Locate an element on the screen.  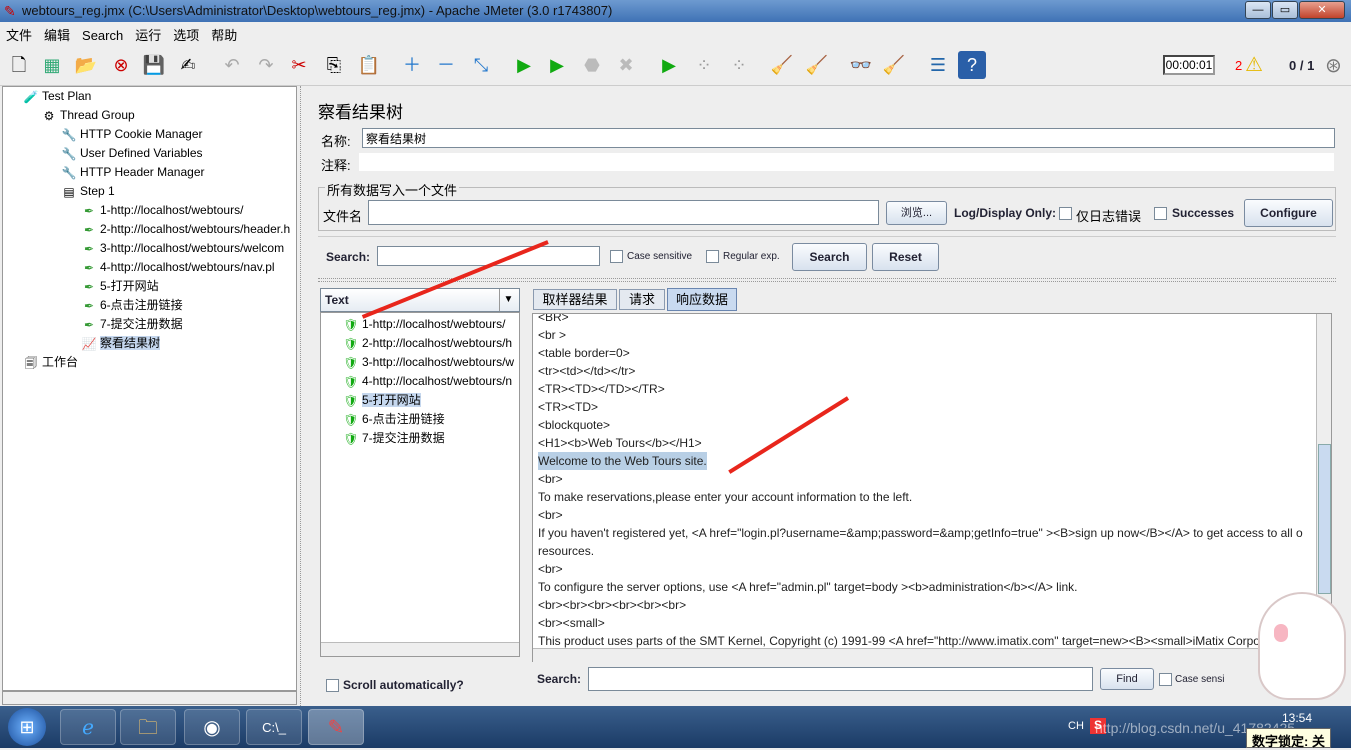
function-helper-icon: ☰ is located at coordinates (938, 65).